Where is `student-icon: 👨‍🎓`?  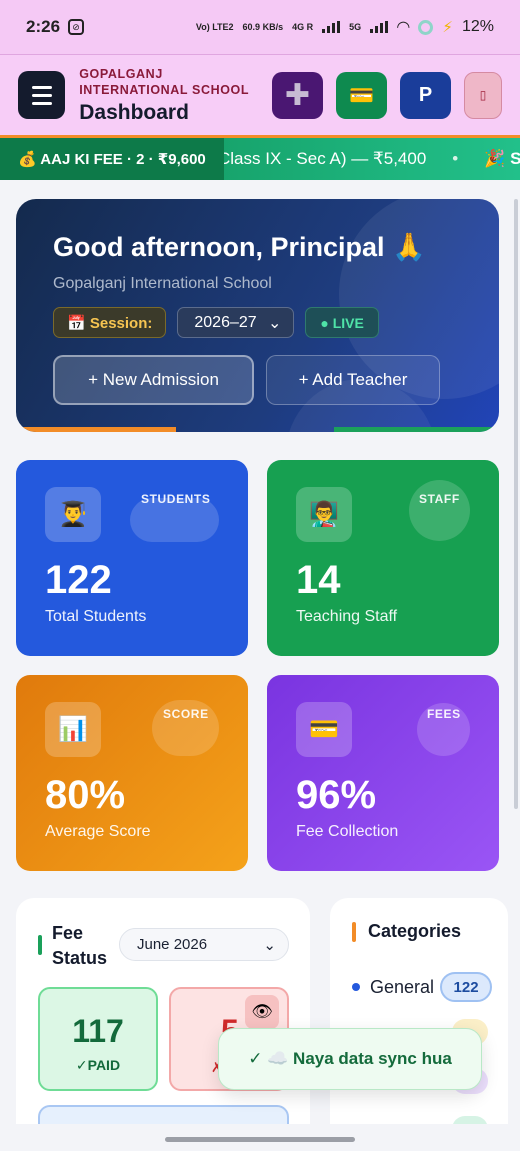
student-icon: 👨‍🎓 is located at coordinates (73, 514).